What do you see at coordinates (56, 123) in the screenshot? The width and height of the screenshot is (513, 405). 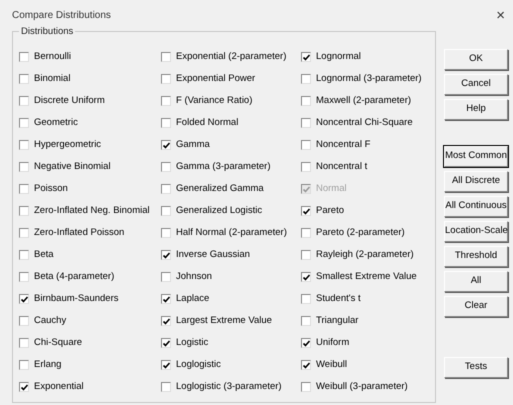 I see `checkbox-label: Geometric` at bounding box center [56, 123].